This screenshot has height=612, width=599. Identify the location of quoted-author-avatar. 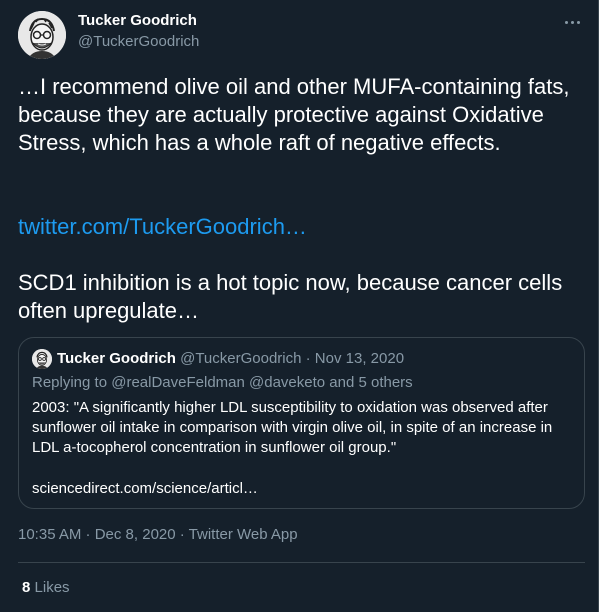
(42, 359).